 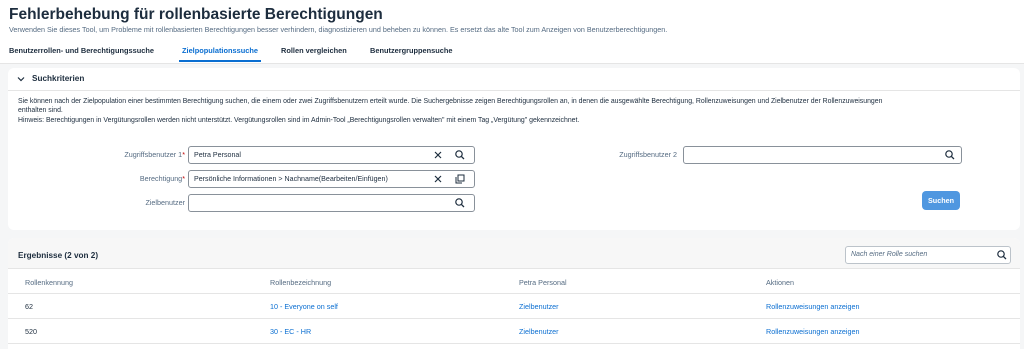 What do you see at coordinates (780, 282) in the screenshot?
I see `column-header-aktionen: Aktionen` at bounding box center [780, 282].